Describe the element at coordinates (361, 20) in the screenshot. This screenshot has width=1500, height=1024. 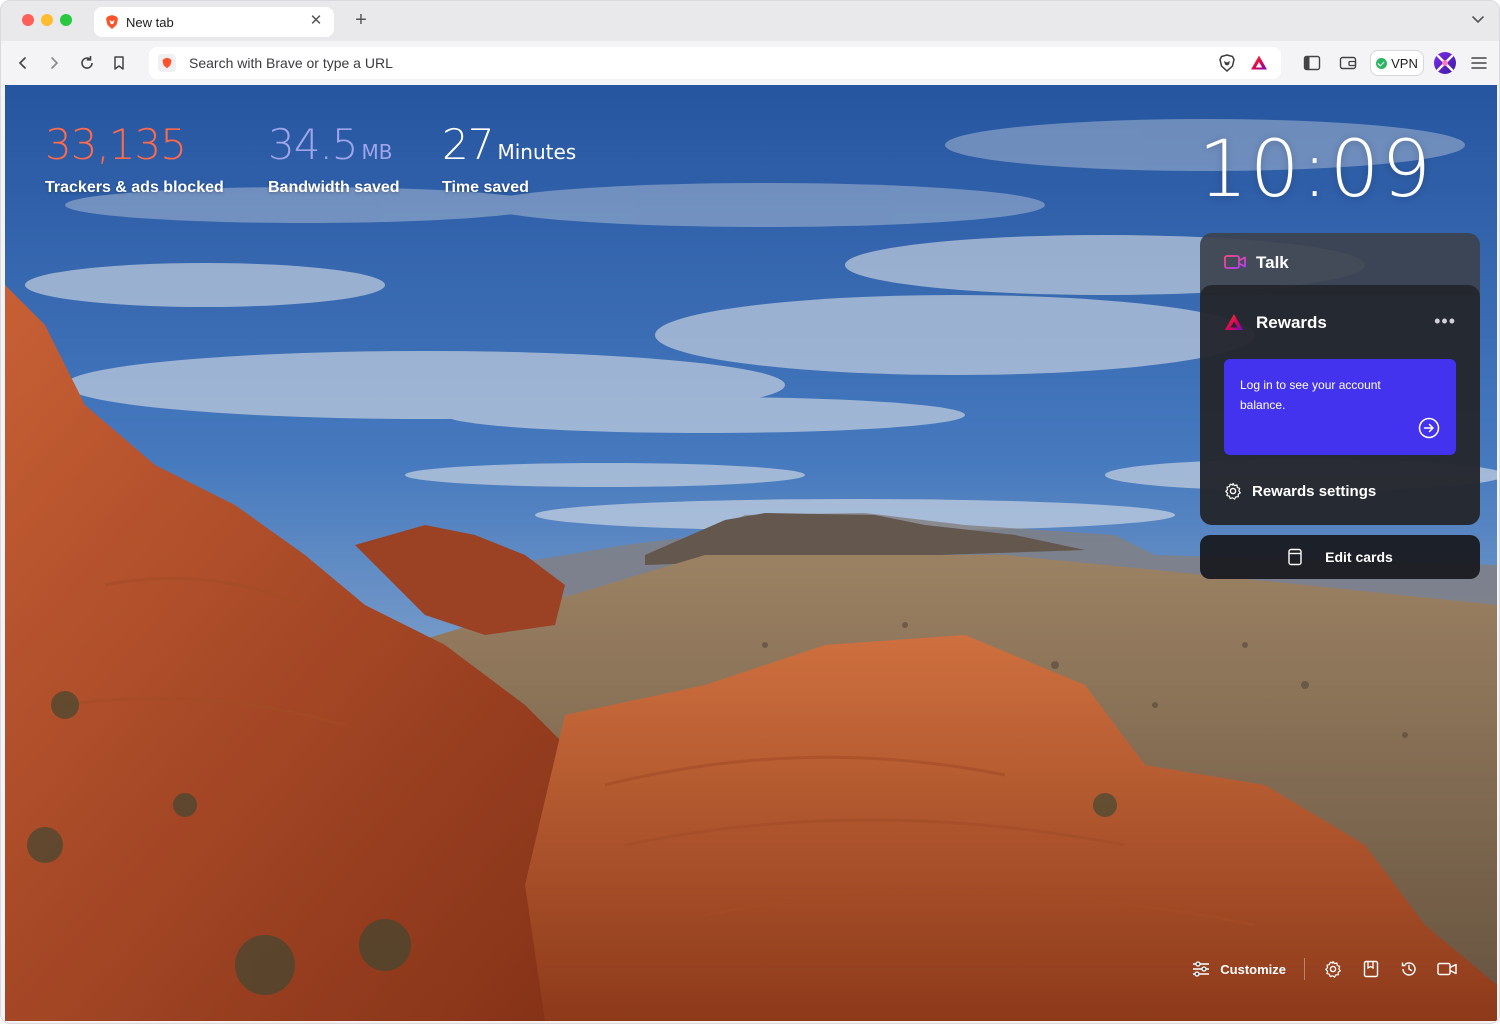
I see `new-tab-button: +` at that location.